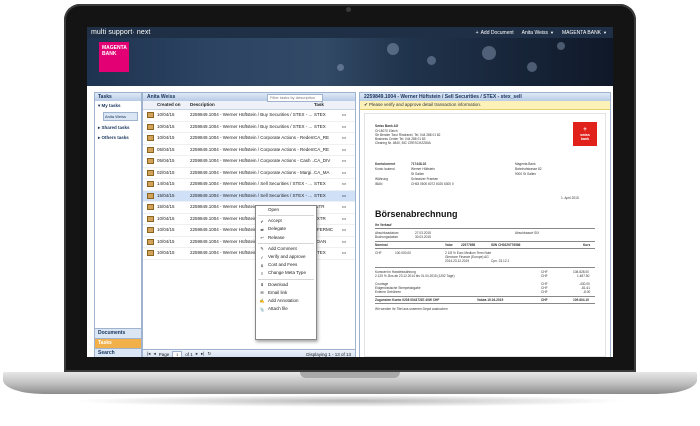 This screenshot has height=426, width=700. Describe the element at coordinates (495, 33) in the screenshot. I see `add-document-button: + Add Document` at that location.